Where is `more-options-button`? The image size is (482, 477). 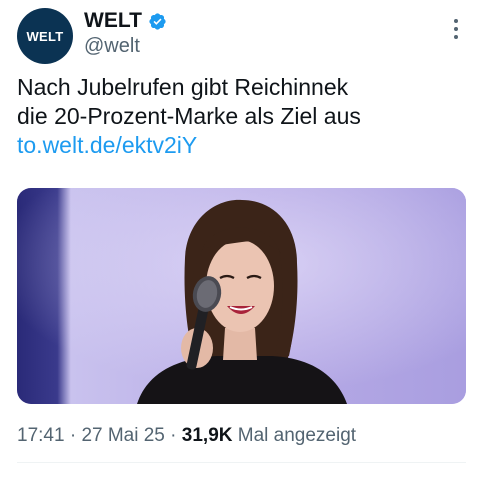
more-options-button is located at coordinates (456, 29).